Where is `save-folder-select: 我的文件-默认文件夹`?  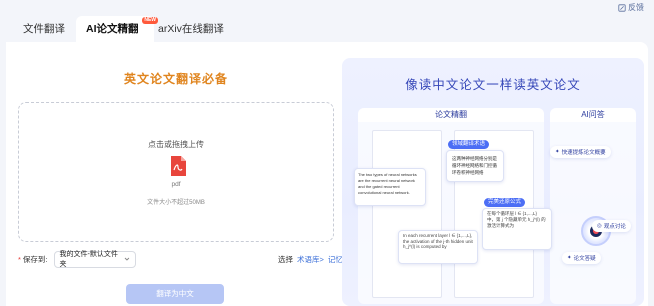
save-folder-select: 我的文件-默认文件夹 is located at coordinates (94, 259).